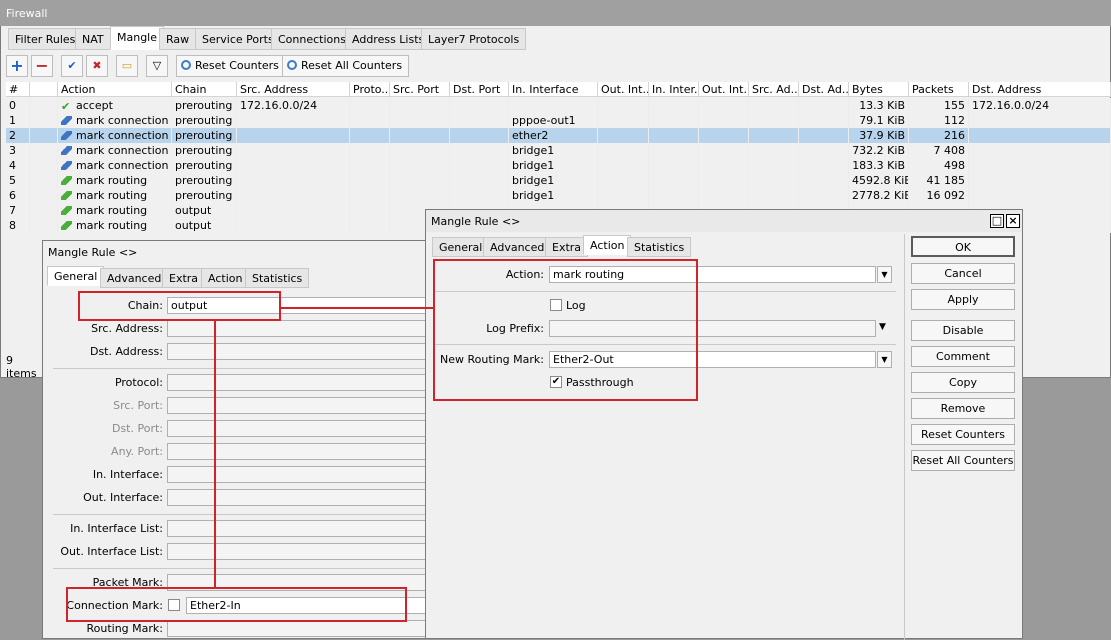 This screenshot has height=640, width=1111. I want to click on reset-icon, so click(292, 65).